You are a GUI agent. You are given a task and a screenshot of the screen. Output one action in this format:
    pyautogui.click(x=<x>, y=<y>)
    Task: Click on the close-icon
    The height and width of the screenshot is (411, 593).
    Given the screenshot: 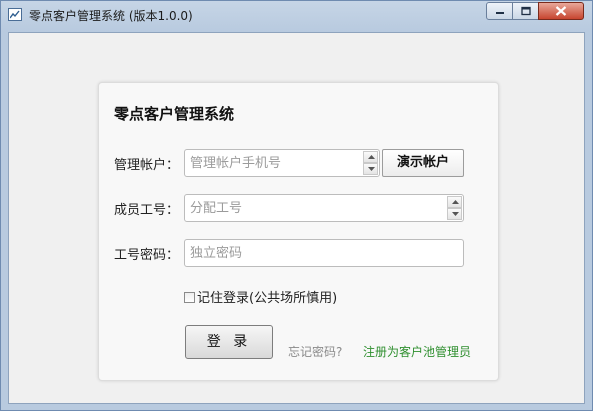 What is the action you would take?
    pyautogui.click(x=561, y=11)
    